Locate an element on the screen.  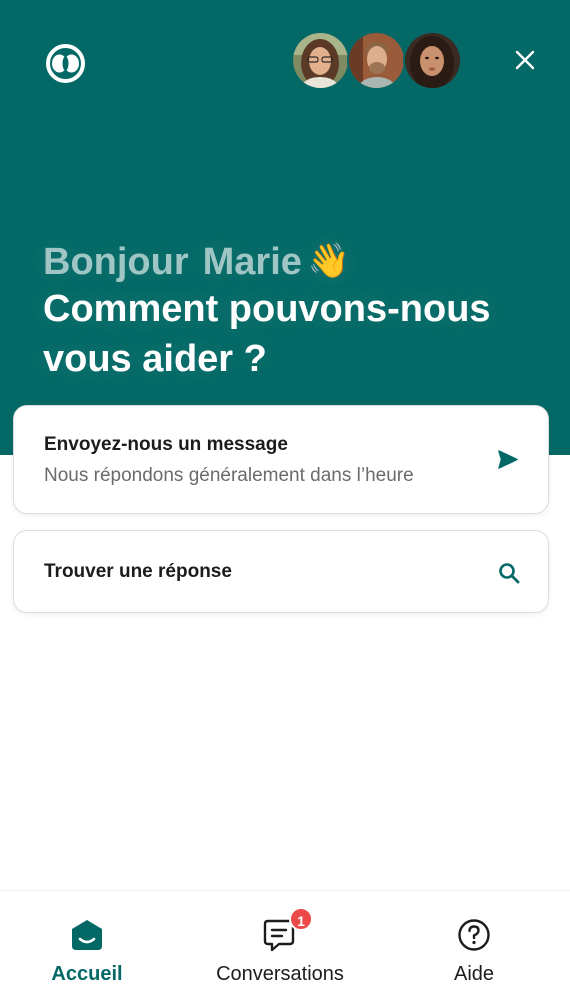
send-icon is located at coordinates (508, 460).